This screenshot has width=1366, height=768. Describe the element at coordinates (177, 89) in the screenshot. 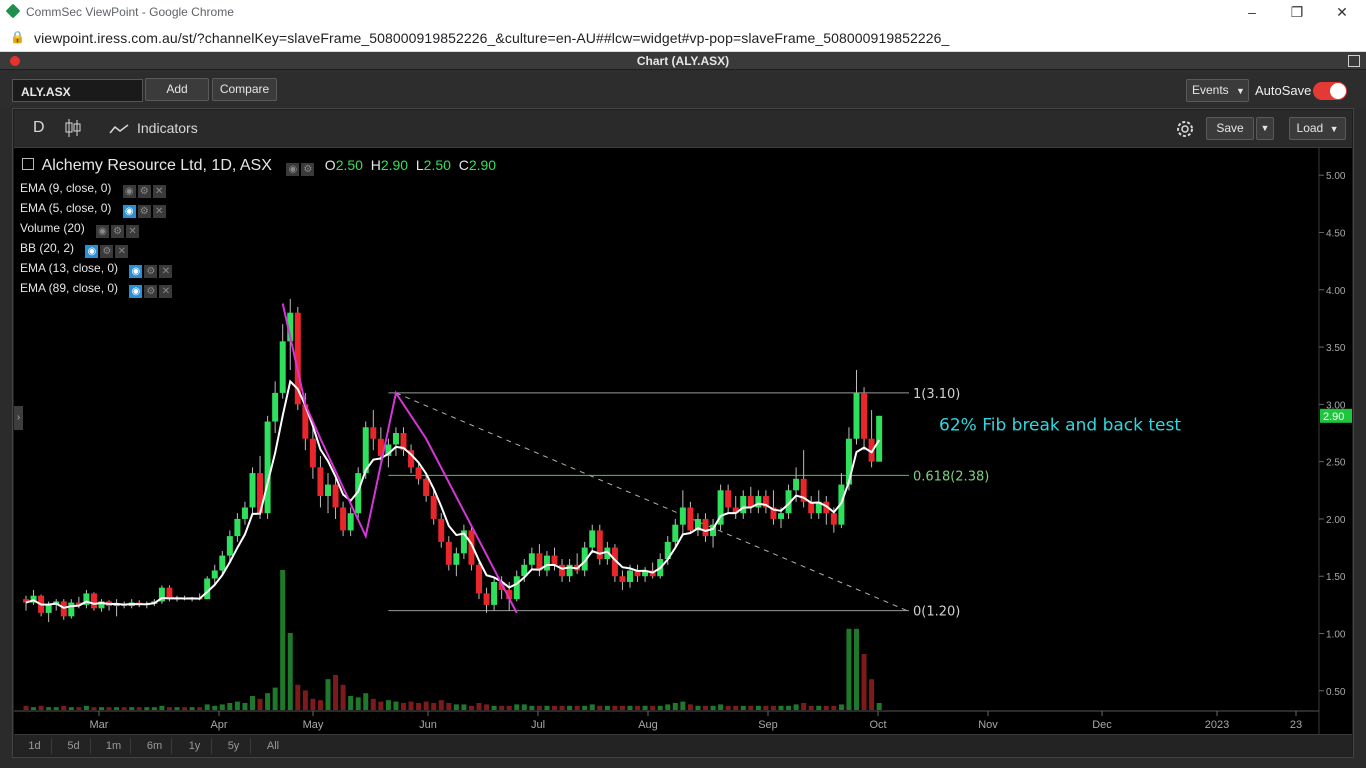

I see `add-button: Add` at that location.